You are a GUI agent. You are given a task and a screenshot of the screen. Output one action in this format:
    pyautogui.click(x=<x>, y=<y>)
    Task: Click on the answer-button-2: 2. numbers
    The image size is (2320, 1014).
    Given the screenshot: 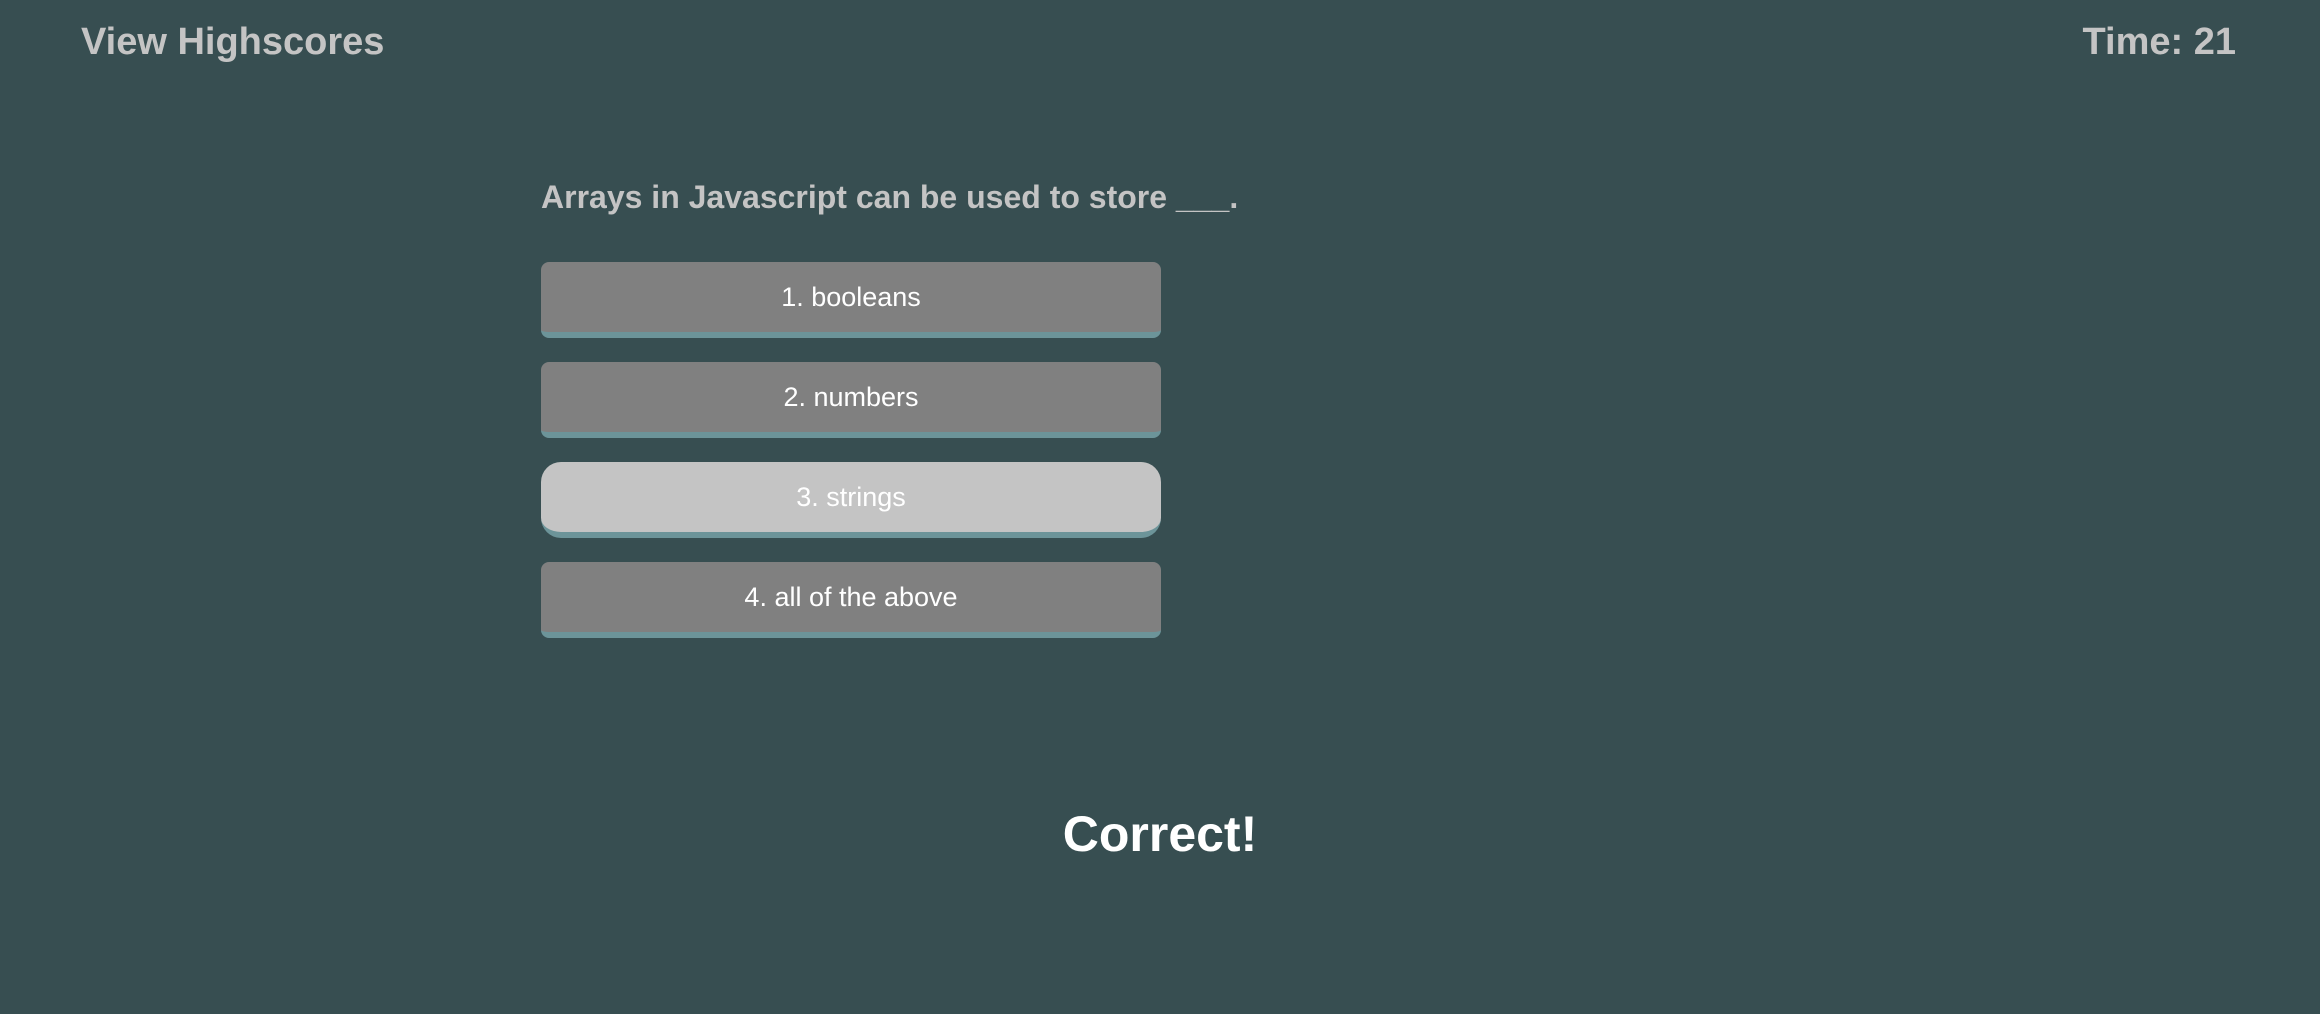 What is the action you would take?
    pyautogui.click(x=851, y=400)
    